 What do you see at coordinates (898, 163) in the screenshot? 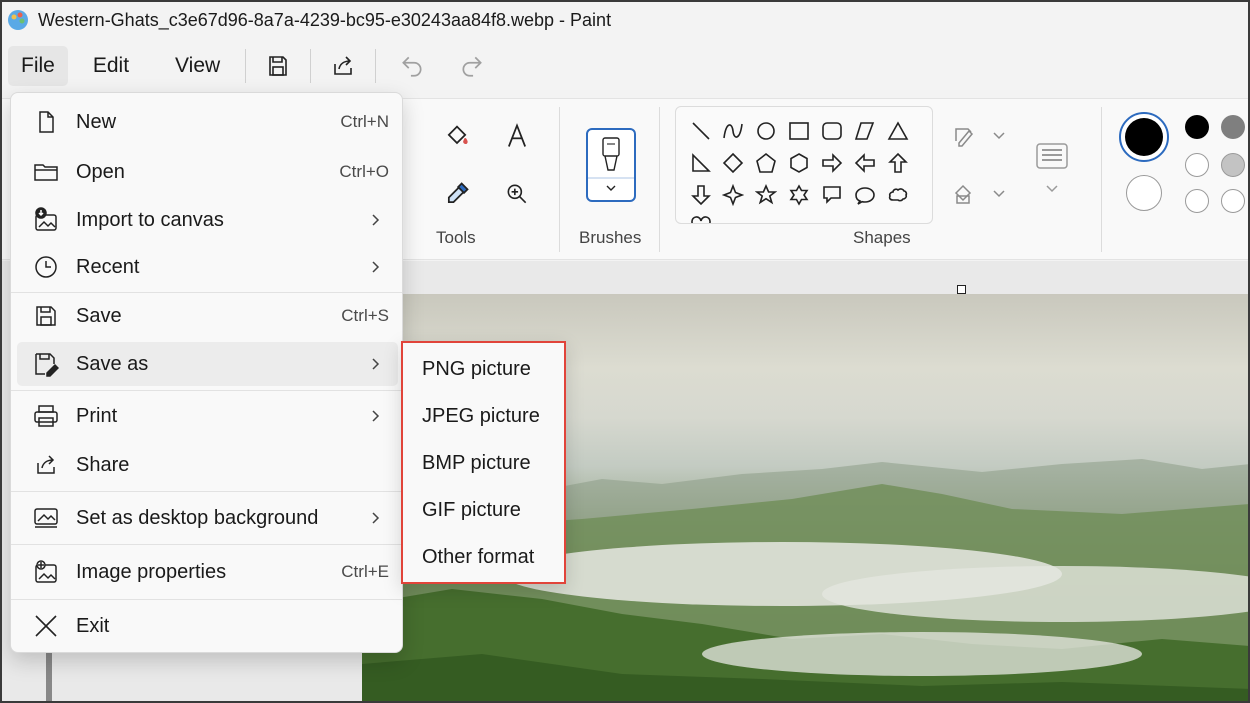
I see `up-arrow-shape` at bounding box center [898, 163].